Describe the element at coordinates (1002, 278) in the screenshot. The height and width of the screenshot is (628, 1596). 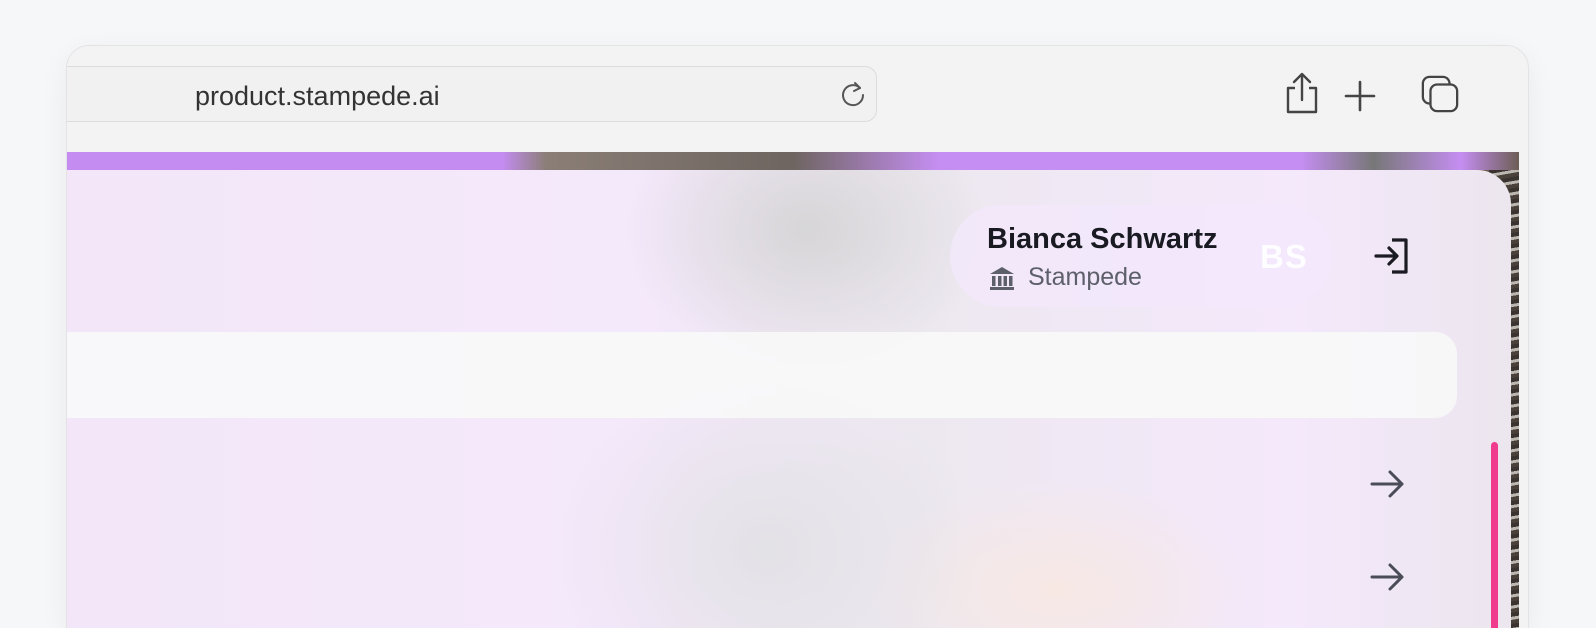
I see `bank-icon` at that location.